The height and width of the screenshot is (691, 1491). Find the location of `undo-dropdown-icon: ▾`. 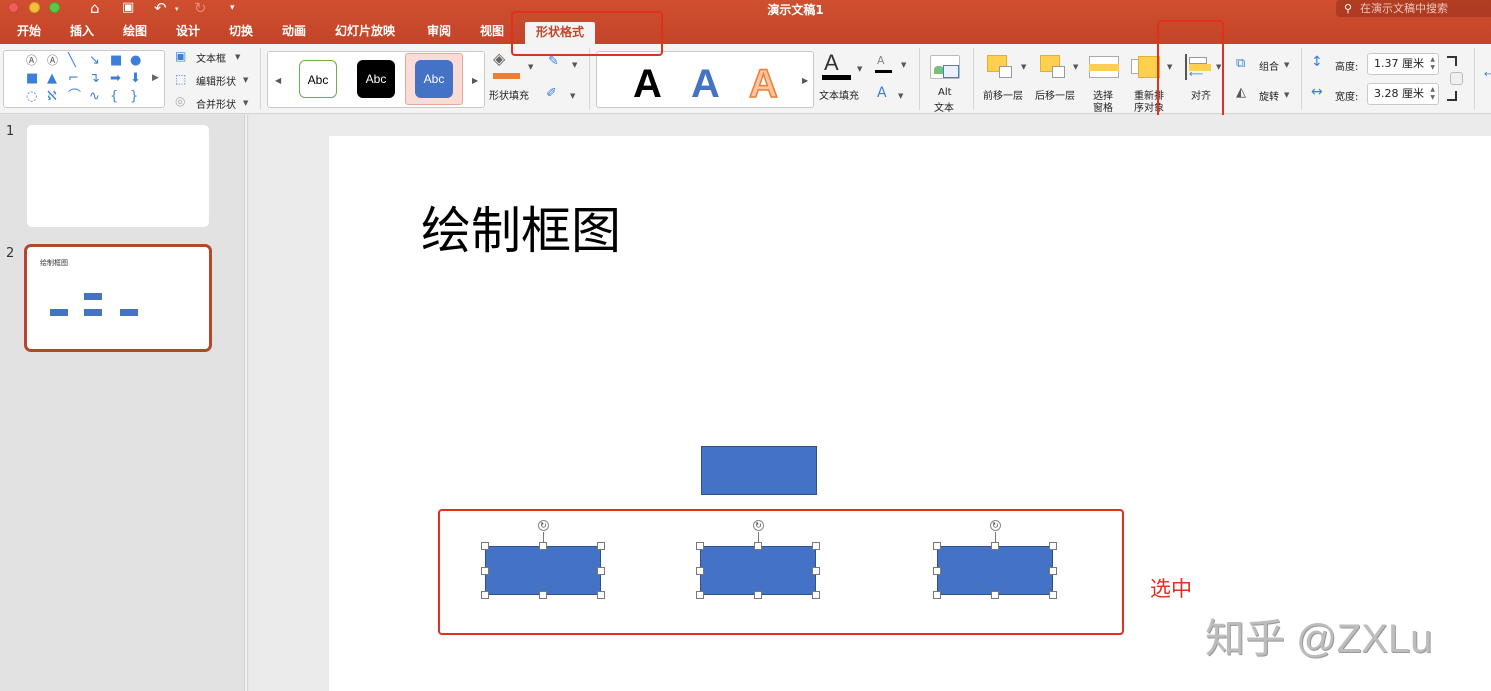

undo-dropdown-icon: ▾ is located at coordinates (177, 9).